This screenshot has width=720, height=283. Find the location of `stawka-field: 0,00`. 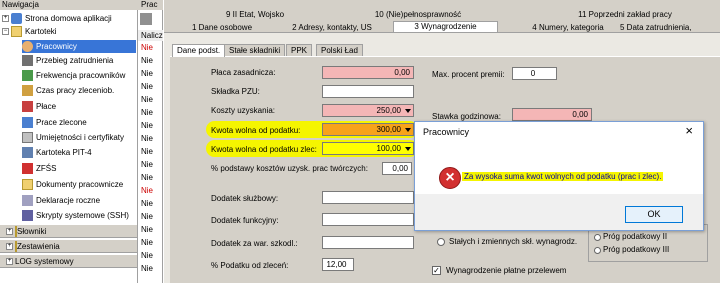

stawka-field: 0,00 is located at coordinates (552, 114).